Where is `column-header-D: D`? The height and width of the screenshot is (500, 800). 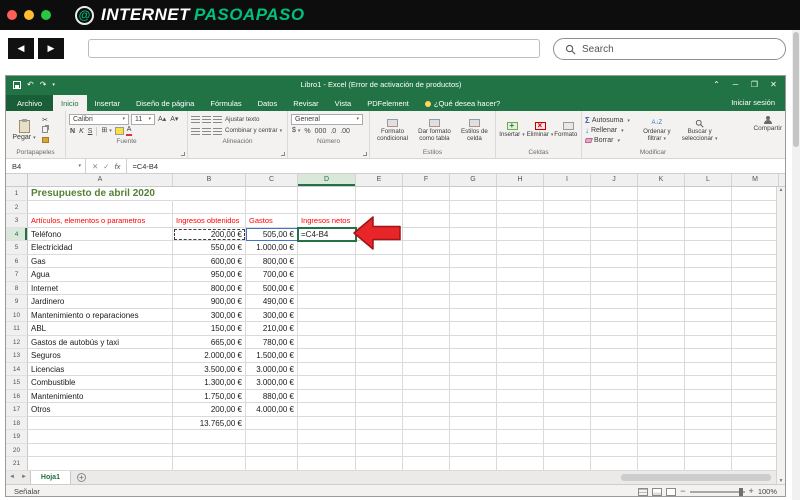 column-header-D: D is located at coordinates (327, 180).